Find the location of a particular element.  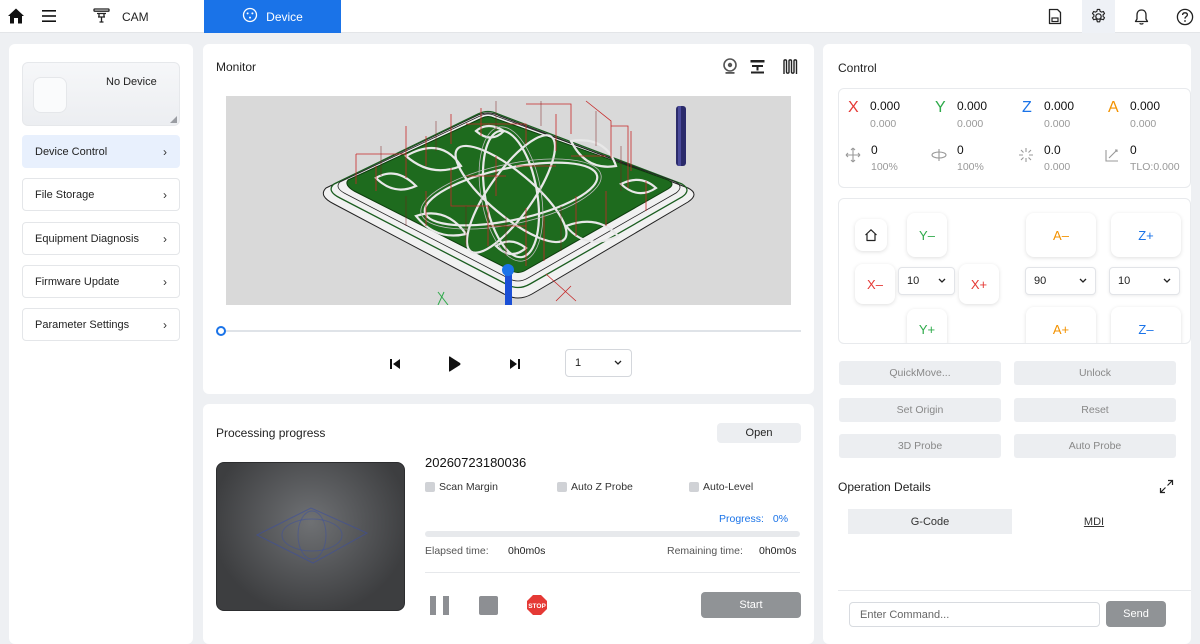

sidebar-item-parameter-settings: Parameter Settings › is located at coordinates (101, 324).